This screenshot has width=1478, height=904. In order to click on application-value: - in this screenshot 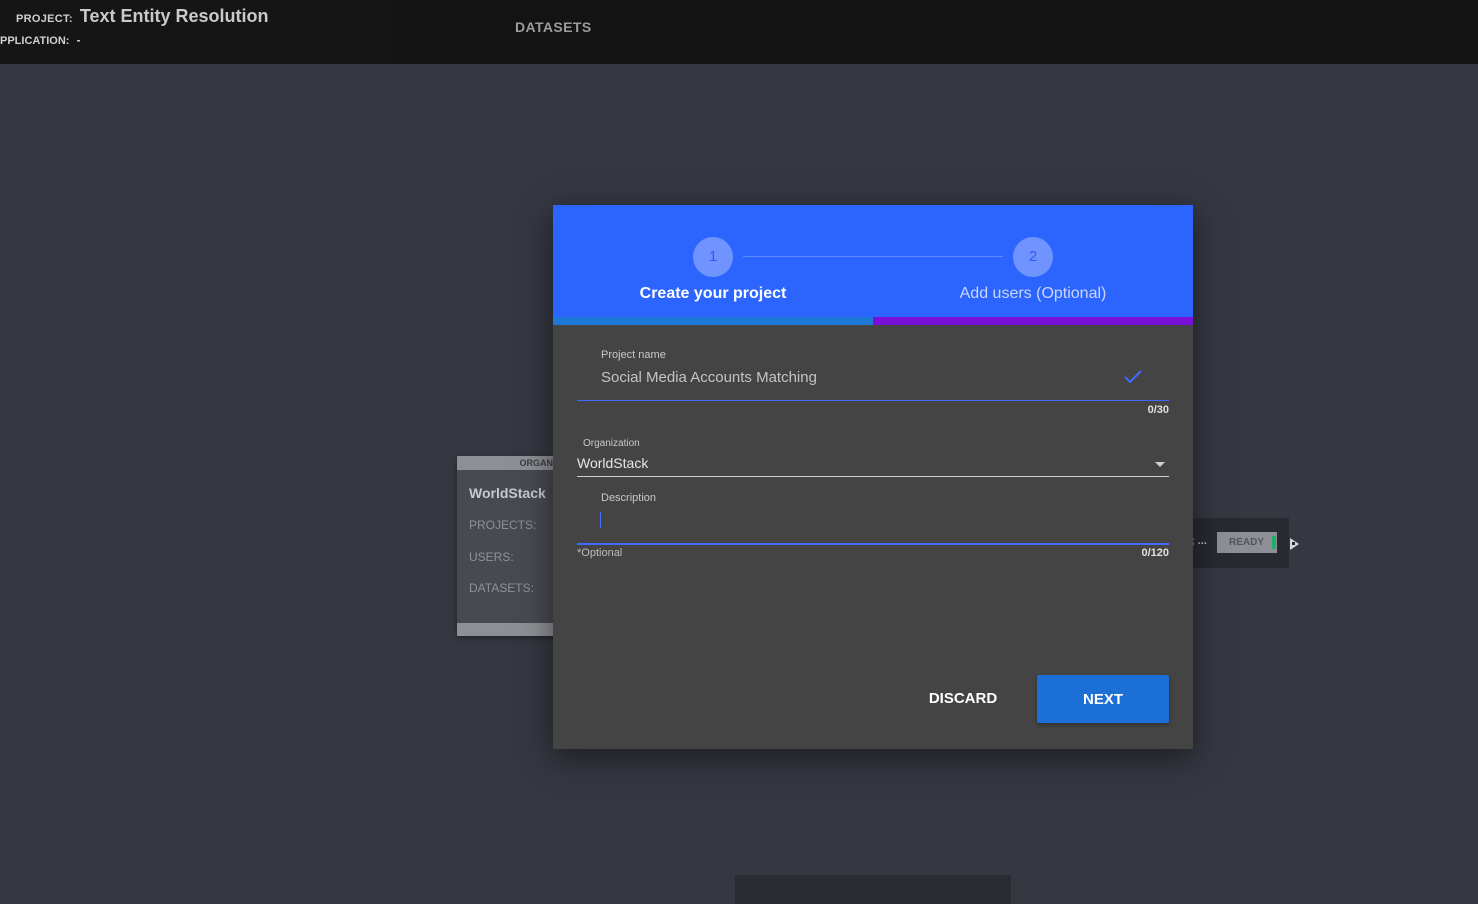, I will do `click(78, 40)`.